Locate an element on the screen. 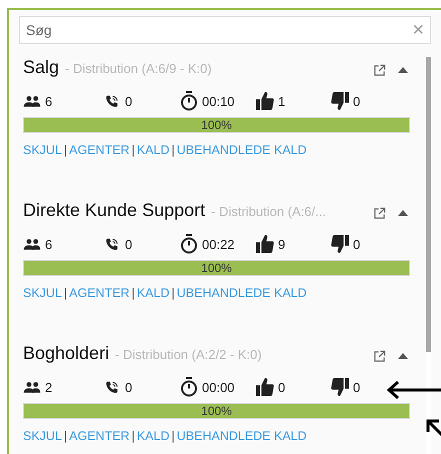 Image resolution: width=441 pixels, height=454 pixels. scrollbar is located at coordinates (428, 255).